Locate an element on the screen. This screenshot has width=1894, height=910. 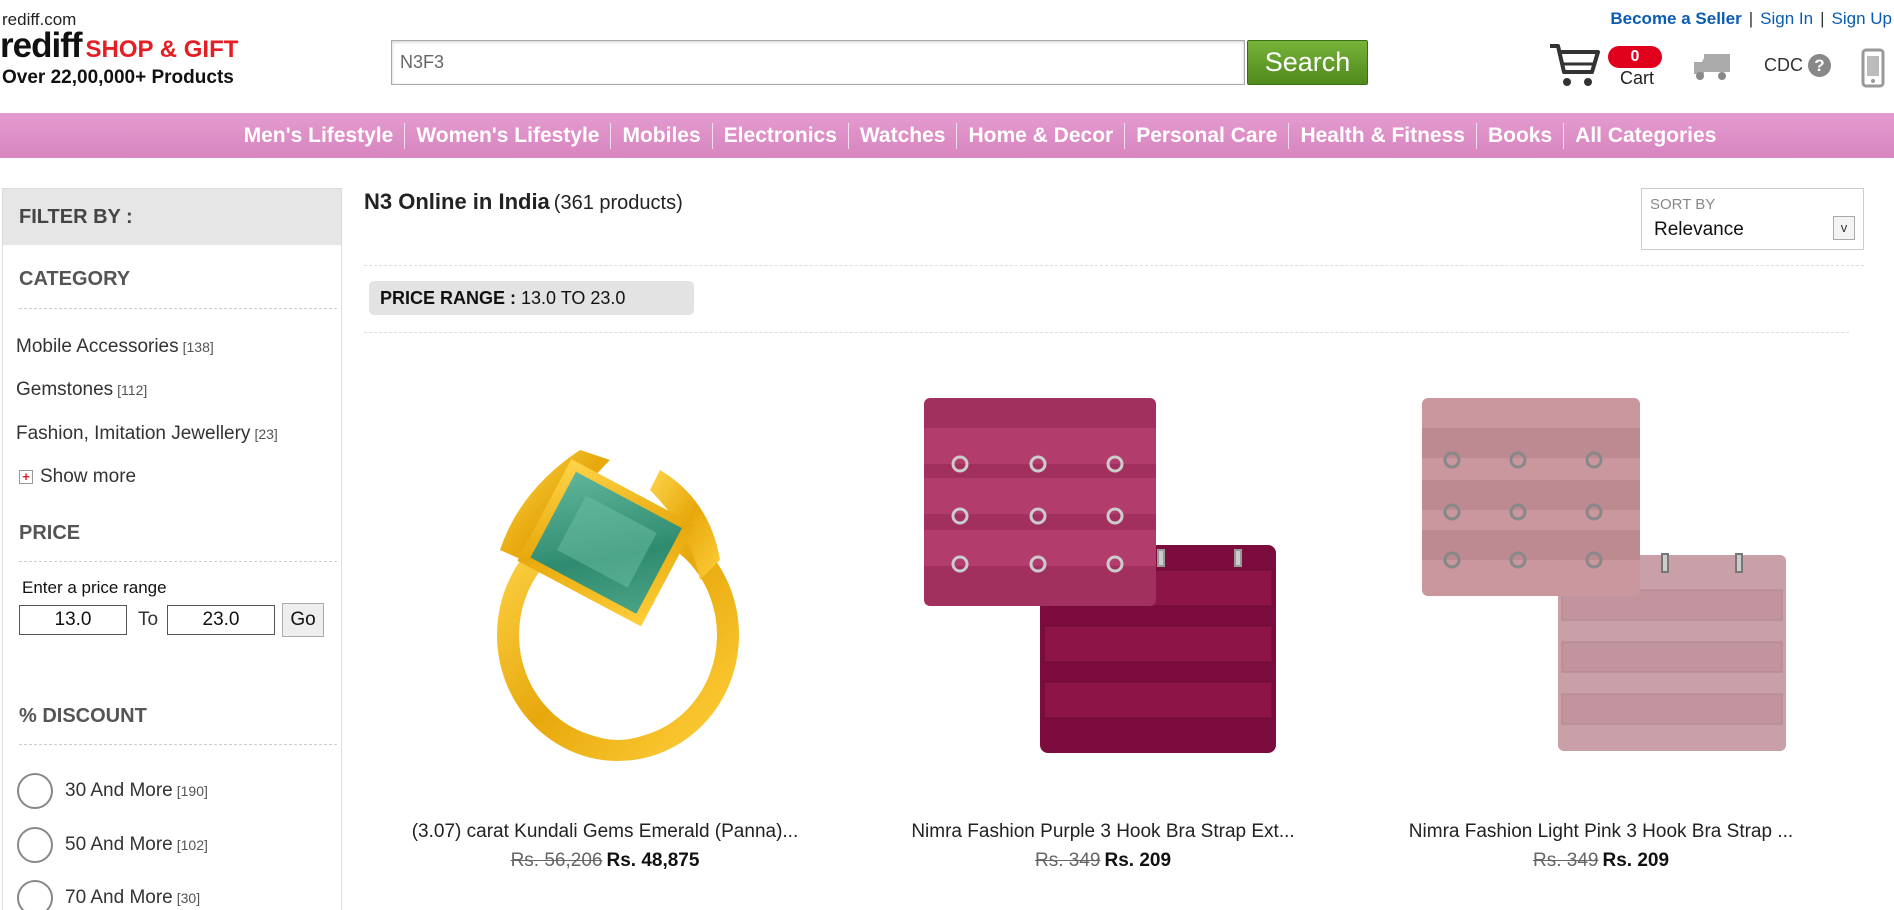
price-to-label: To is located at coordinates (148, 619).